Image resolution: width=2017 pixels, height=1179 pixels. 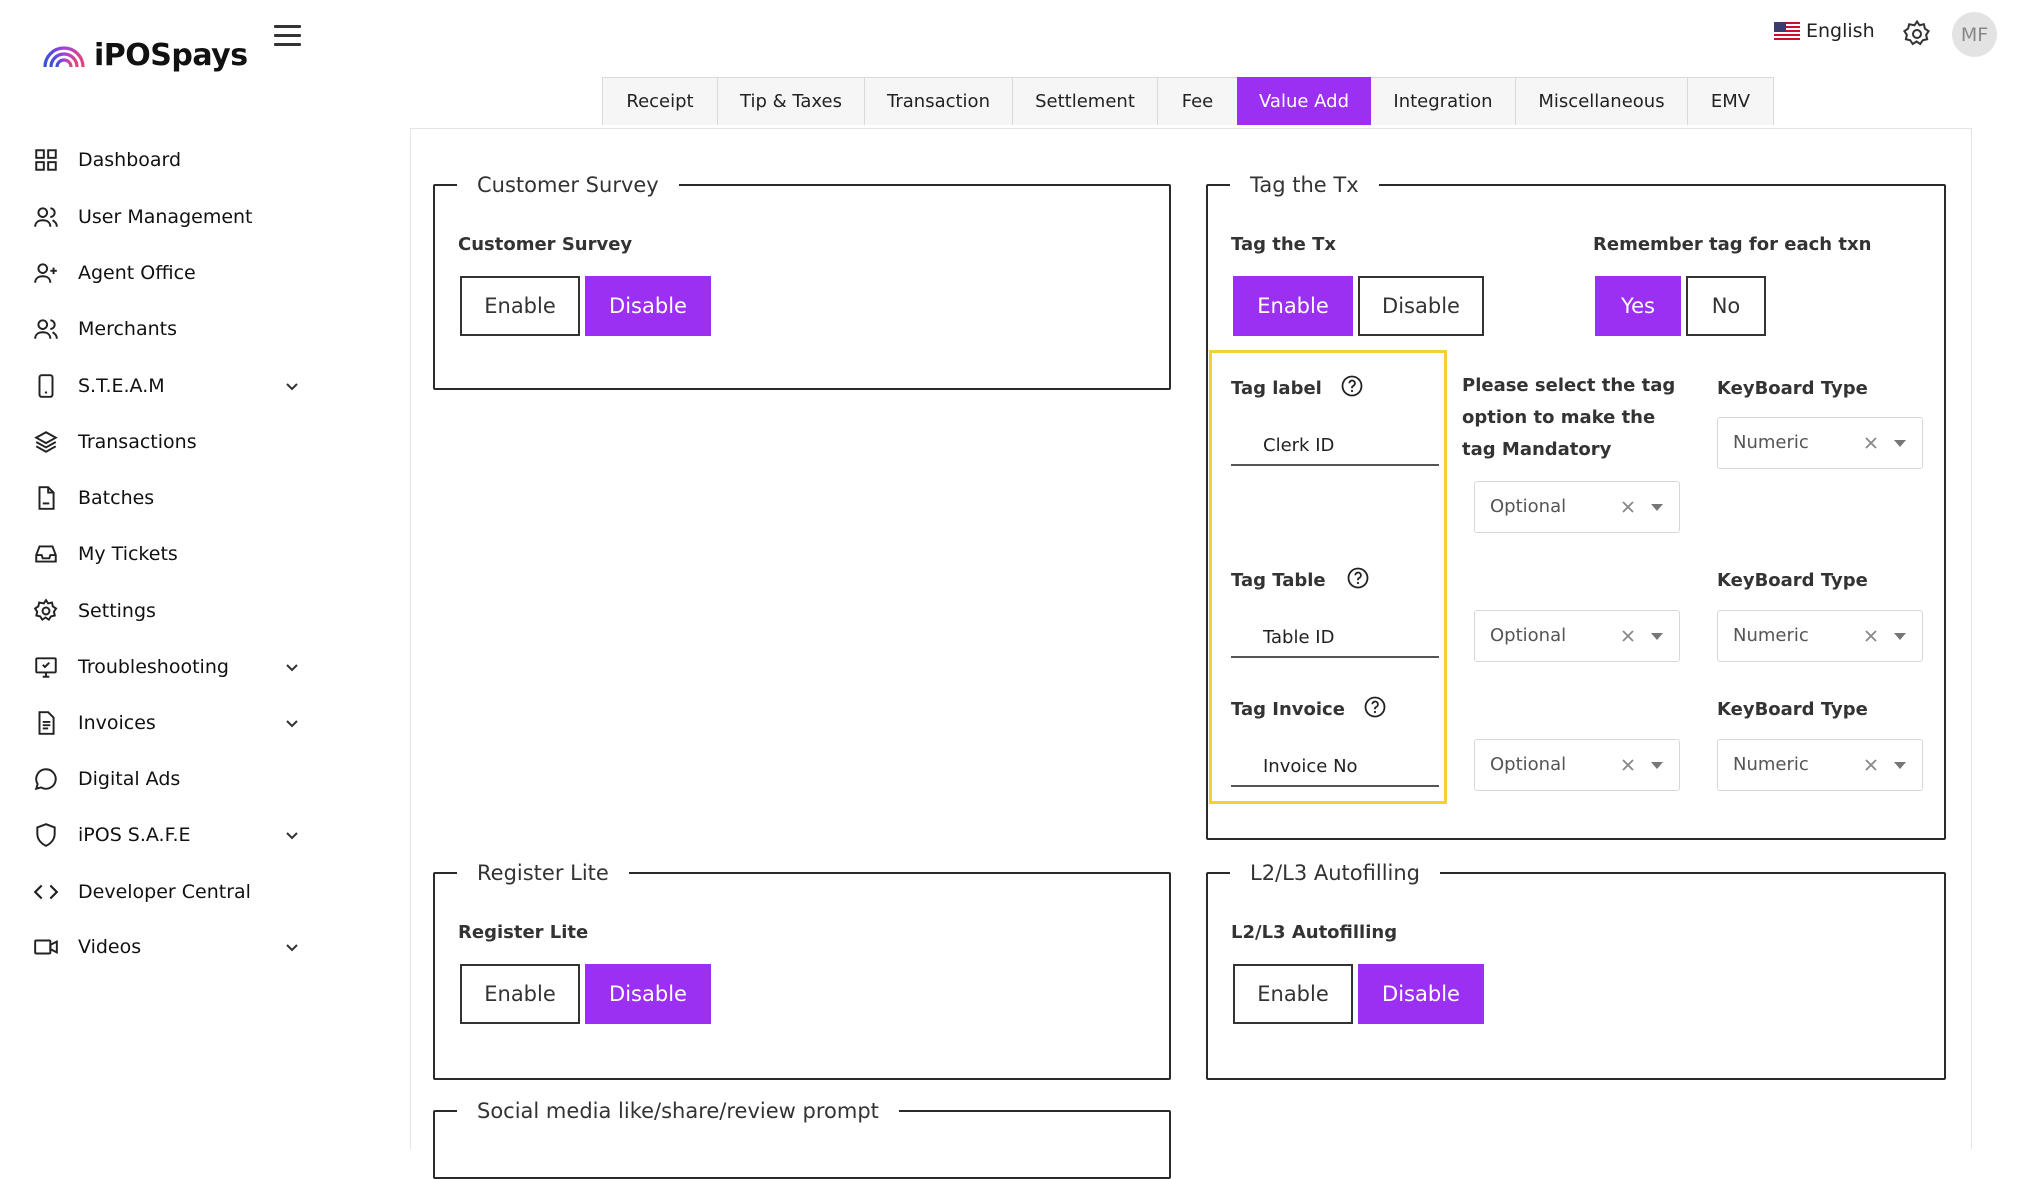 What do you see at coordinates (128, 554) in the screenshot?
I see `sidebar-item-label: My Tickets` at bounding box center [128, 554].